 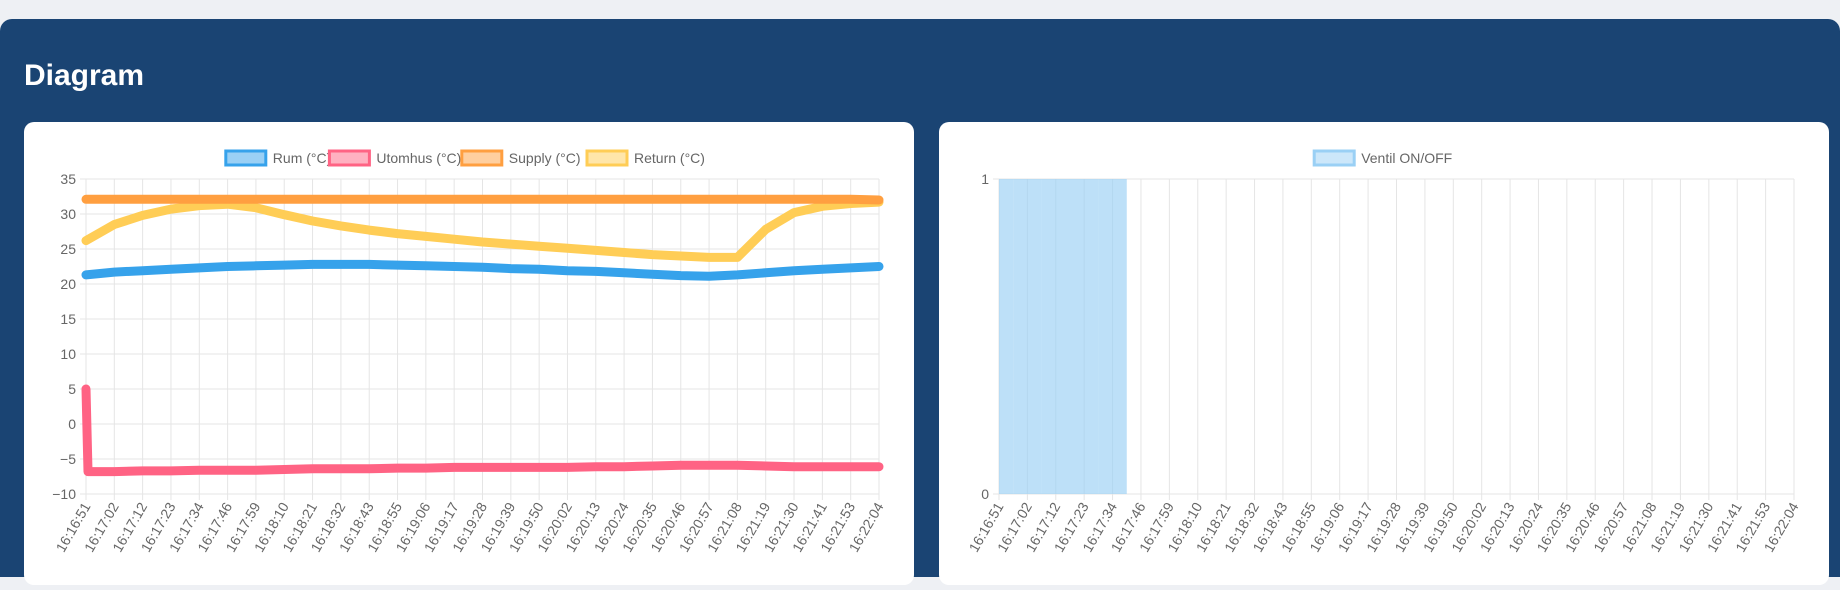 What do you see at coordinates (64, 494) in the screenshot?
I see `y-tick-label: −10` at bounding box center [64, 494].